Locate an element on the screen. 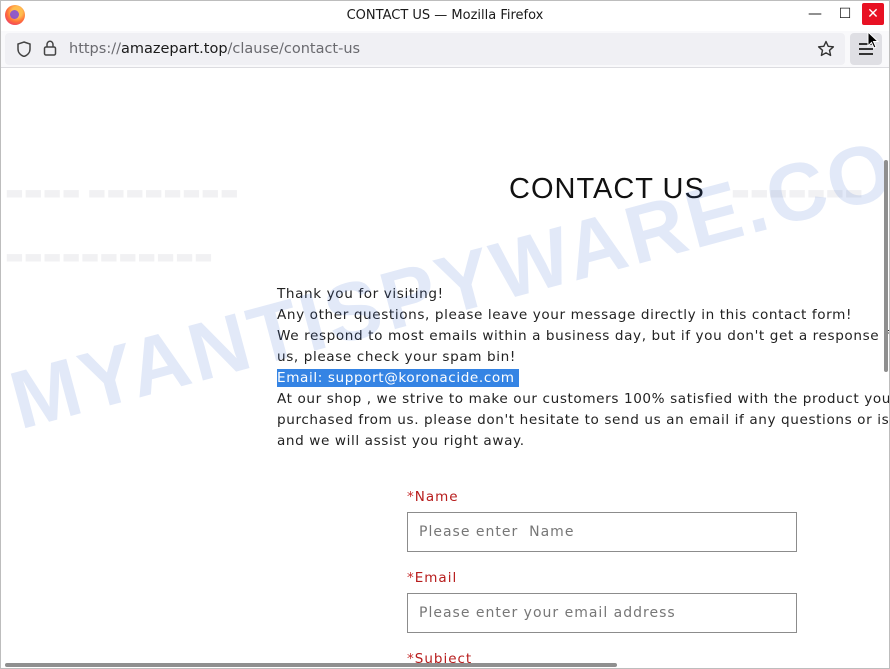 This screenshot has width=890, height=669. vertical-scrollbar is located at coordinates (886, 266).